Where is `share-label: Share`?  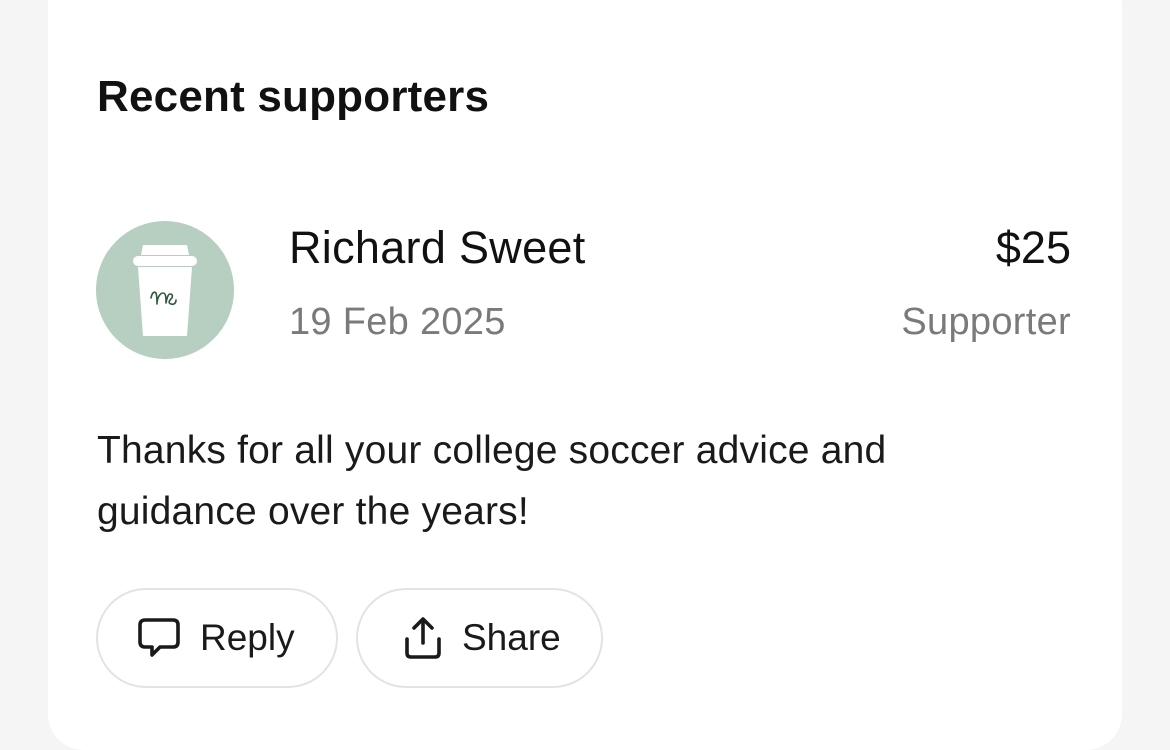
share-label: Share is located at coordinates (511, 637).